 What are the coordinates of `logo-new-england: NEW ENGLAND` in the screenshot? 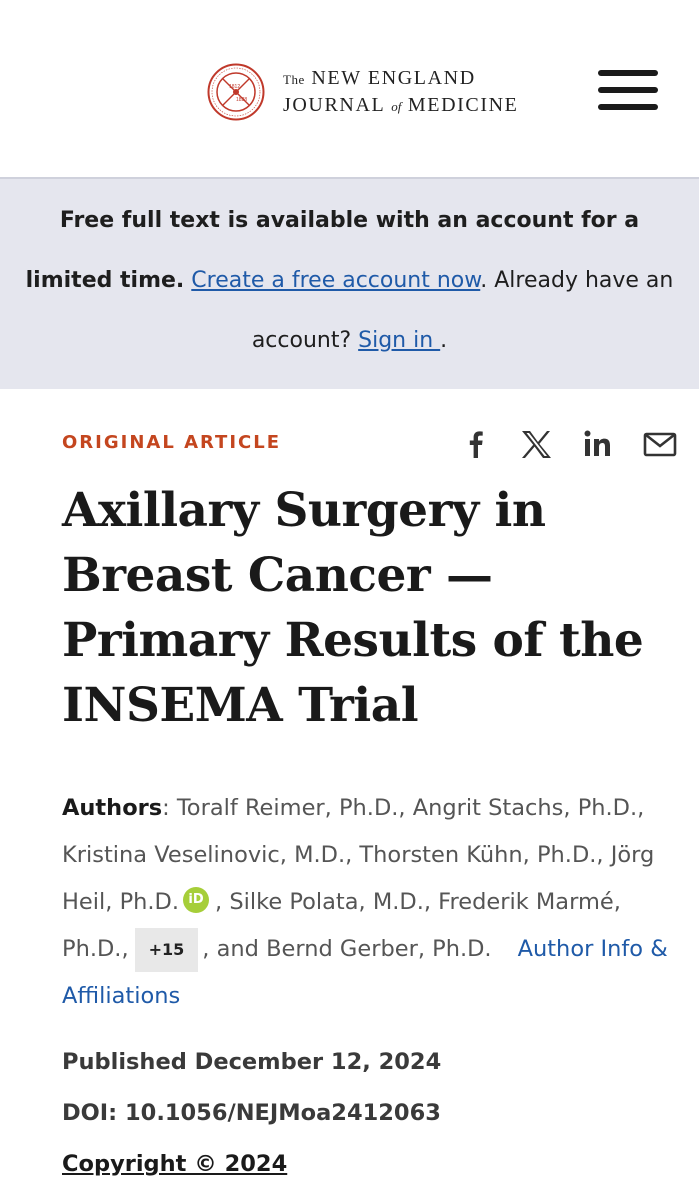 It's located at (393, 78).